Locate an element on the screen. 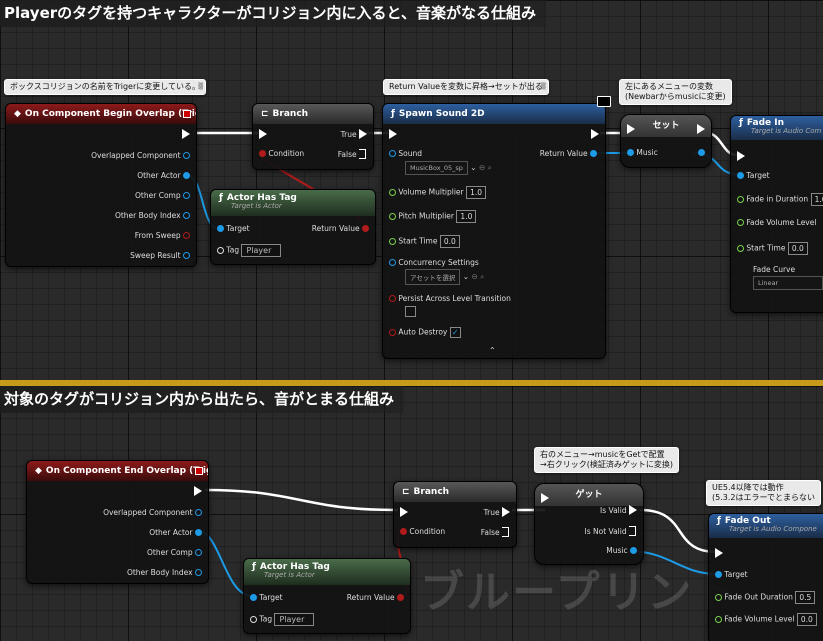 The width and height of the screenshot is (823, 641). pin-pitch-multiplier: Pitch Multiplier 1.0 is located at coordinates (433, 216).